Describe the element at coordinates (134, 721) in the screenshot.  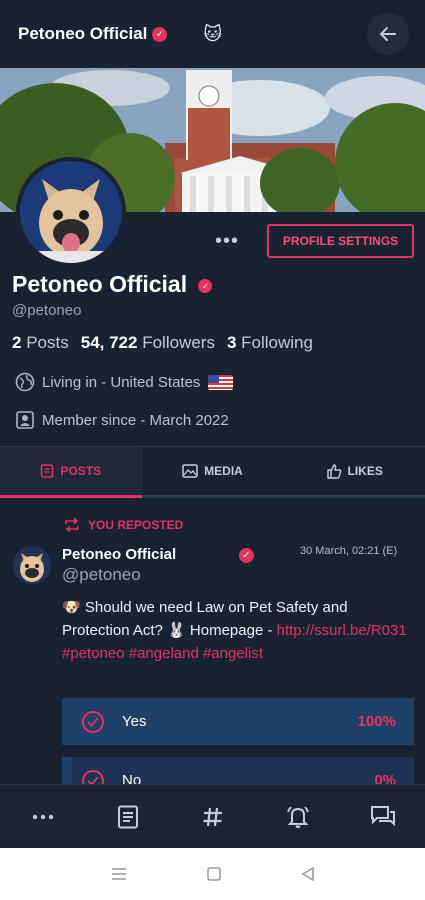
I see `poll-option-label: Yes` at that location.